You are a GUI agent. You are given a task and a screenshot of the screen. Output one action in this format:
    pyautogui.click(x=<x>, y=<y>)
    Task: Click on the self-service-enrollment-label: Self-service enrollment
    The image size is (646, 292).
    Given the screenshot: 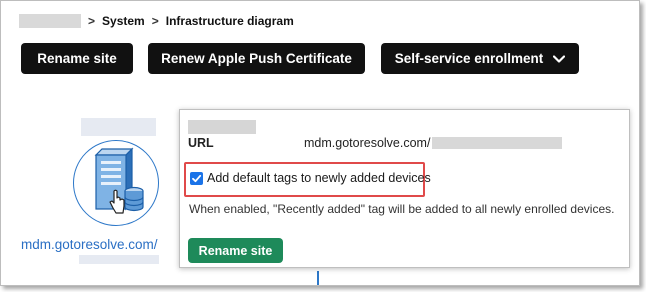 What is the action you would take?
    pyautogui.click(x=469, y=58)
    